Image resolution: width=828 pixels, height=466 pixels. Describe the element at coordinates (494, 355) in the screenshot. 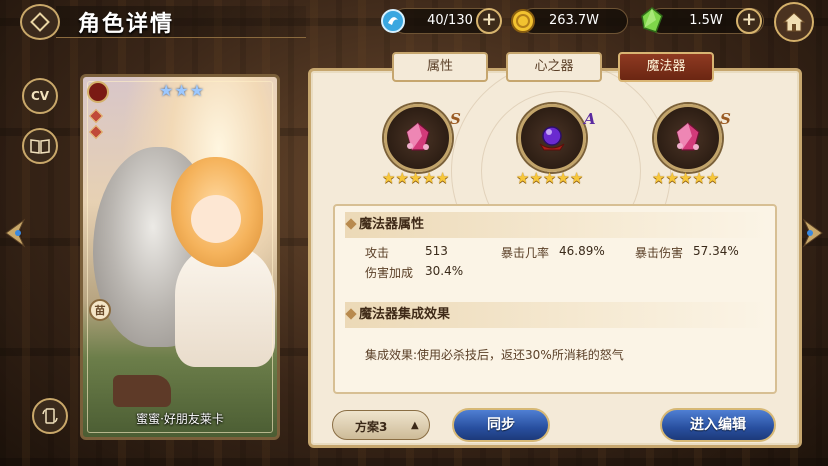

I see `set-effect-text: 集成效果:使用必杀技后，返还30%所消耗的怒气` at that location.